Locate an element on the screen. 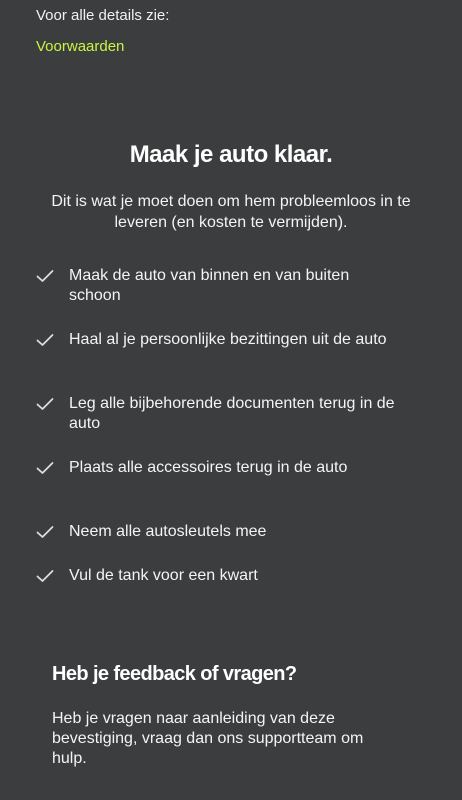 The image size is (462, 800). checklist-item-fuel: Vul de tank voor een kwart is located at coordinates (216, 578).